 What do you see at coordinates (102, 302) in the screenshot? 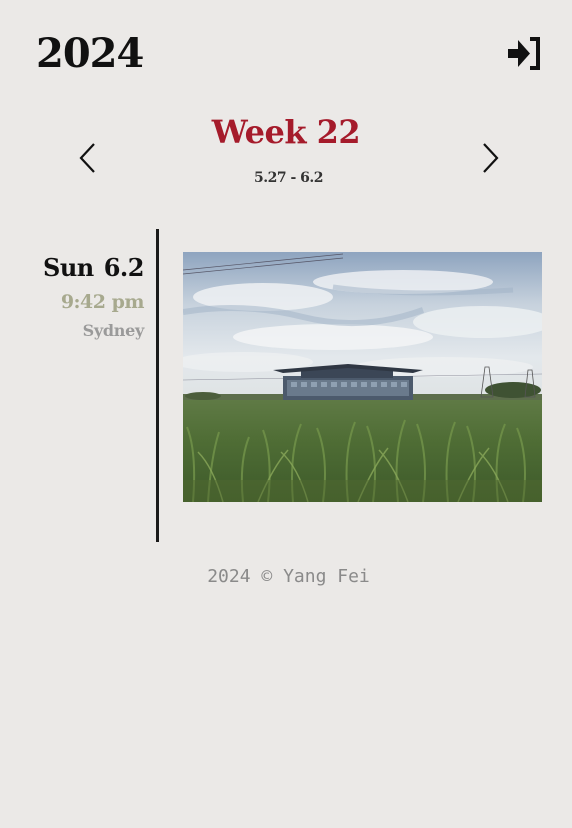
I see `entry-time: 9:42 pm` at bounding box center [102, 302].